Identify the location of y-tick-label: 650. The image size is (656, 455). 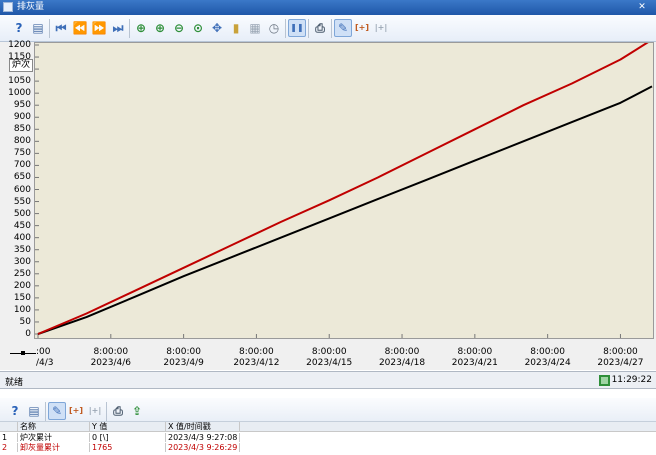
(22, 177).